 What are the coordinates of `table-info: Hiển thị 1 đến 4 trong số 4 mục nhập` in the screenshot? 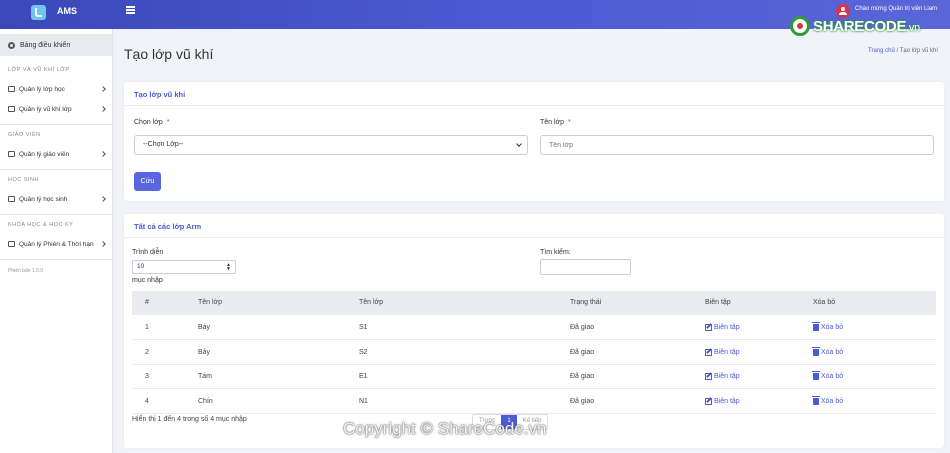 It's located at (189, 419).